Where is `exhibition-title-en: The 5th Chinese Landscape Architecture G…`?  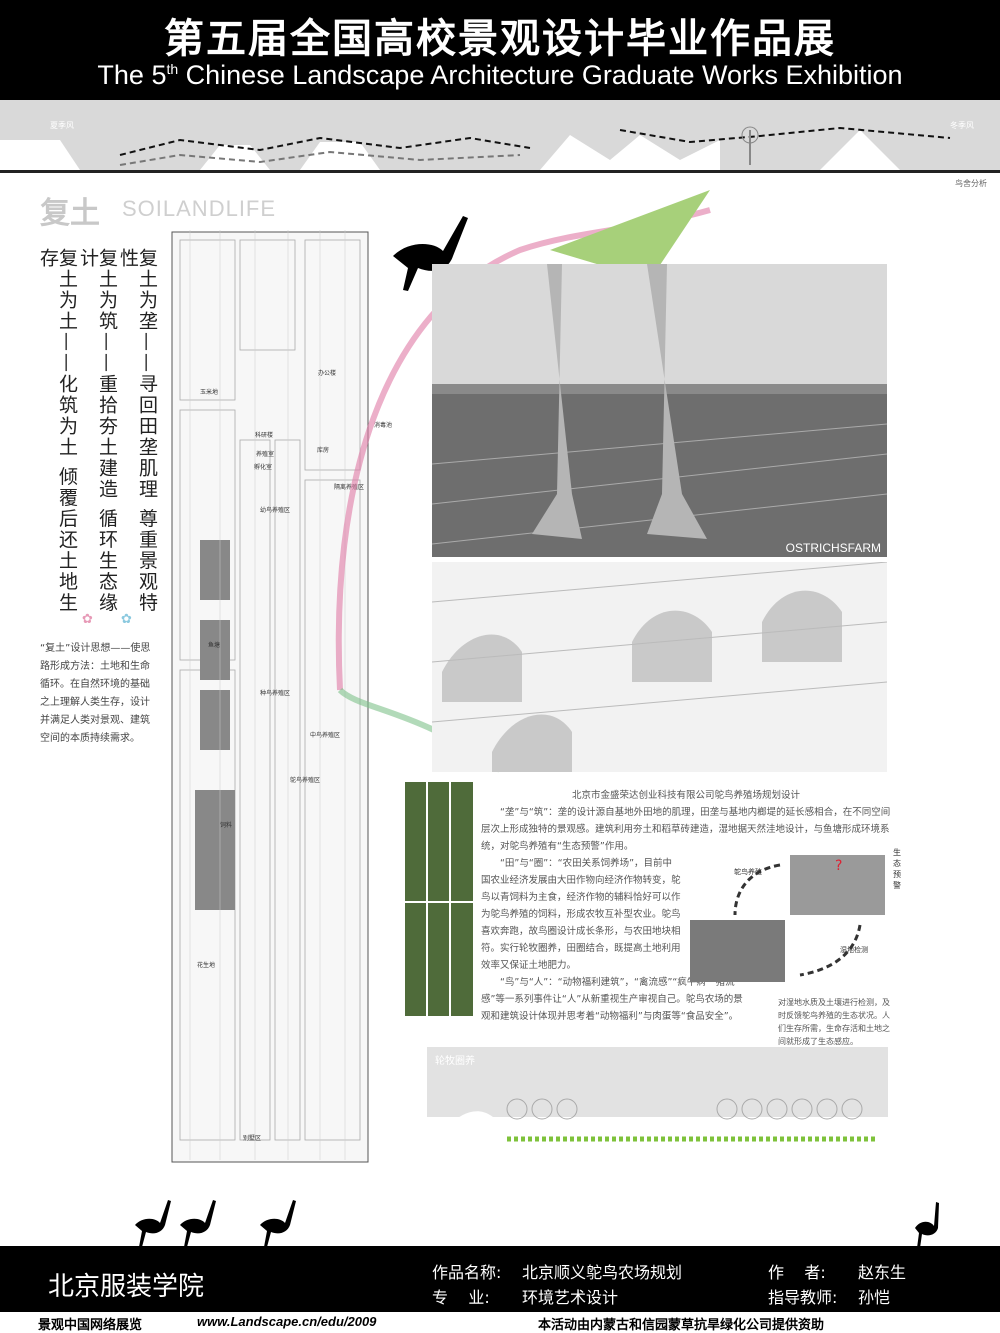
exhibition-title-en: The 5th Chinese Landscape Architecture G… is located at coordinates (500, 75).